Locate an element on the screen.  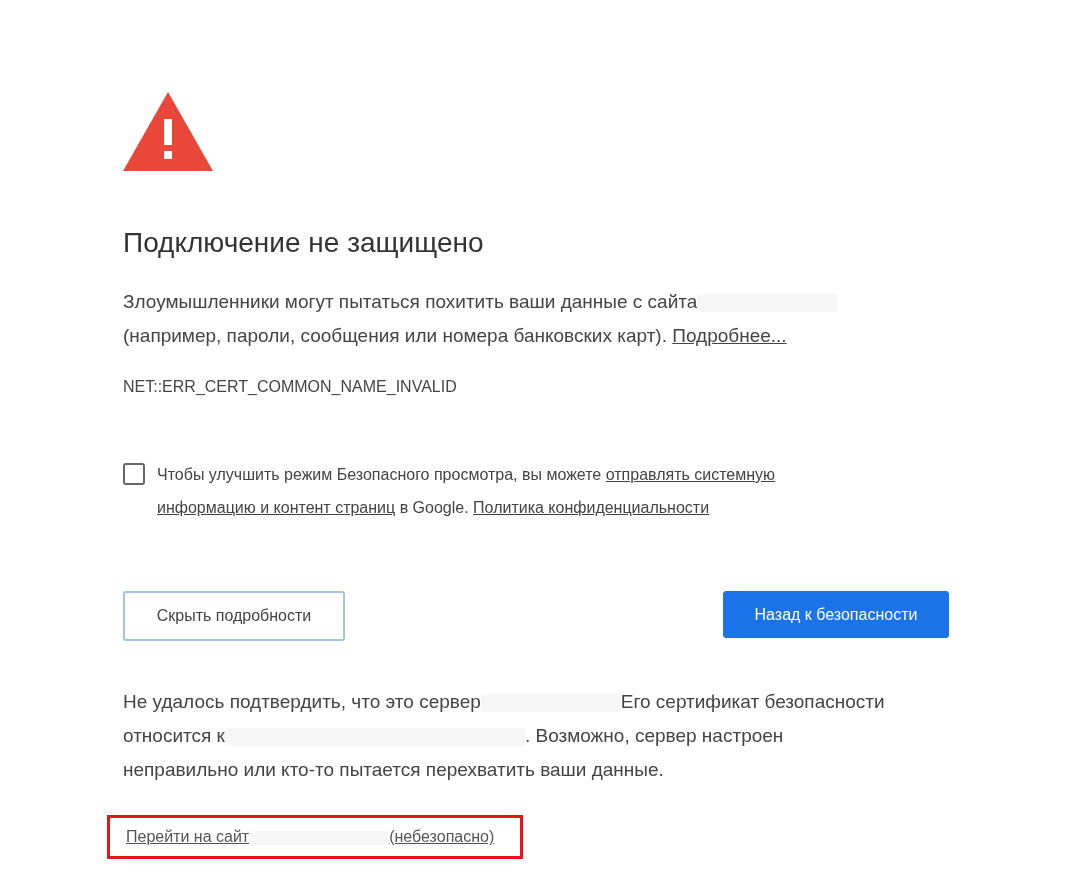
warning-icon is located at coordinates (168, 131).